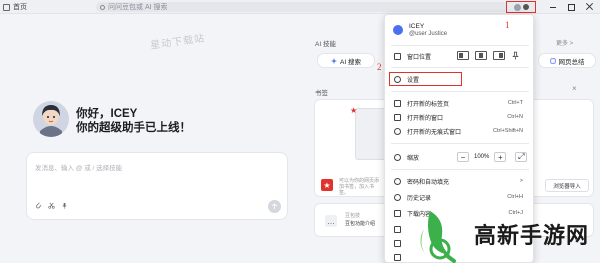 This screenshot has height=263, width=600. Describe the element at coordinates (460, 103) in the screenshot. I see `menu-new-tab: 打开新的标签页 Ctrl+T` at that location.